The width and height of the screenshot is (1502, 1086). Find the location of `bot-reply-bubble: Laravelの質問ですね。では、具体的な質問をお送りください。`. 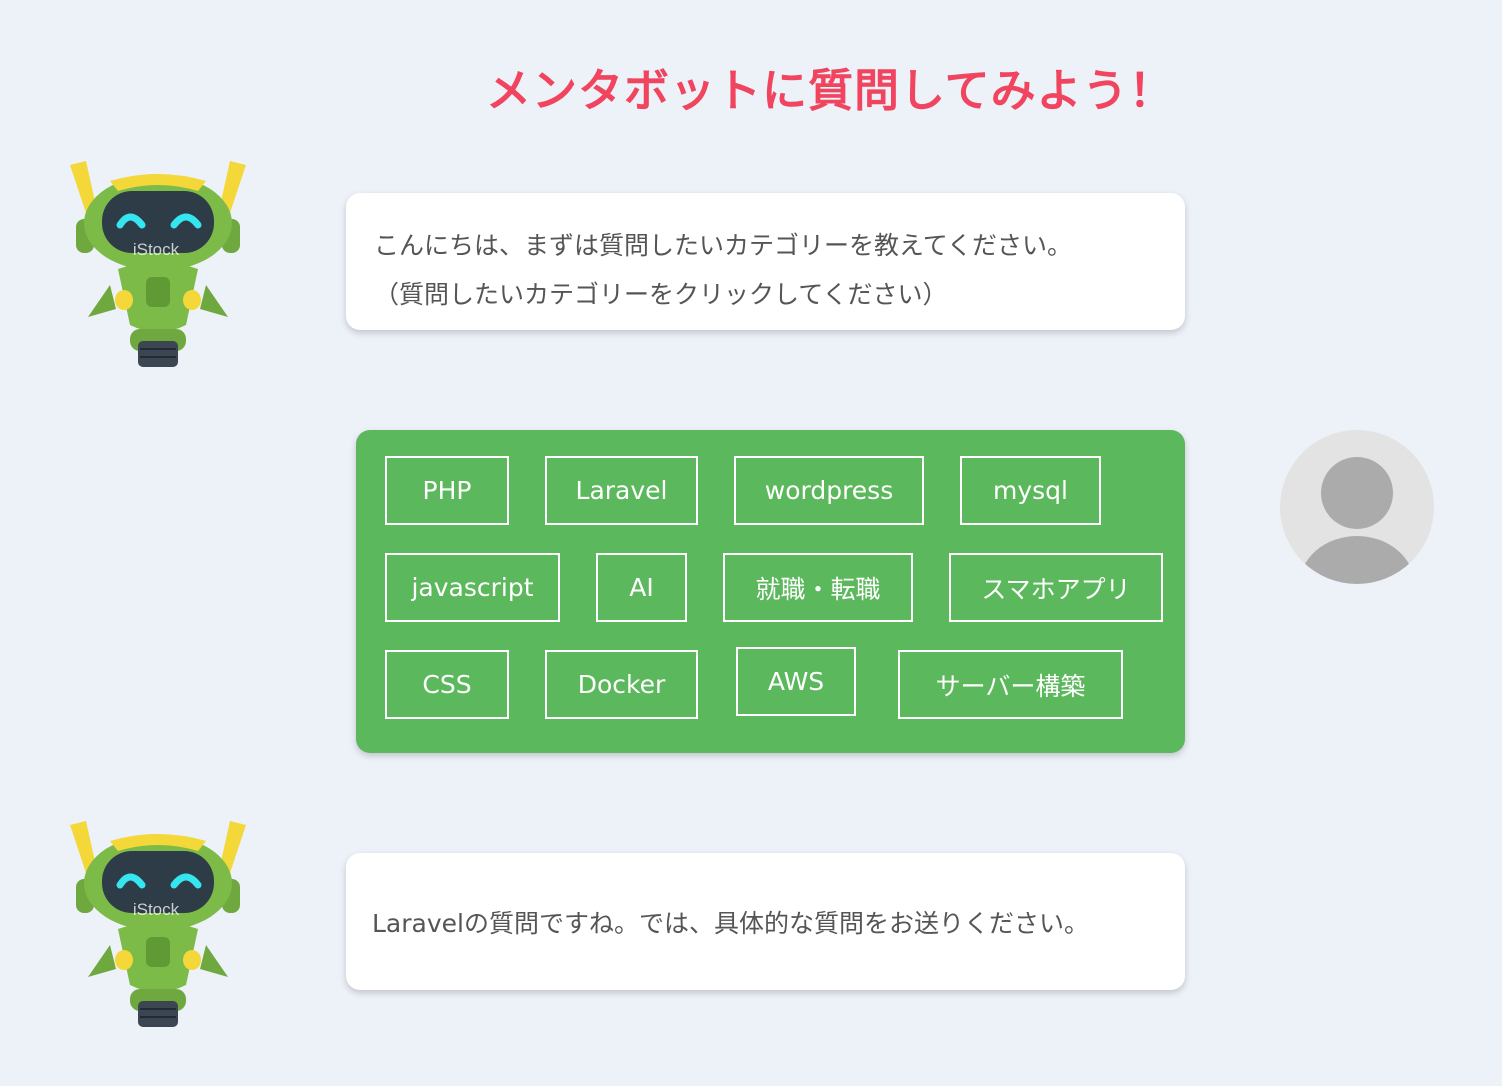

bot-reply-bubble: Laravelの質問ですね。では、具体的な質問をお送りください。 is located at coordinates (765, 921).